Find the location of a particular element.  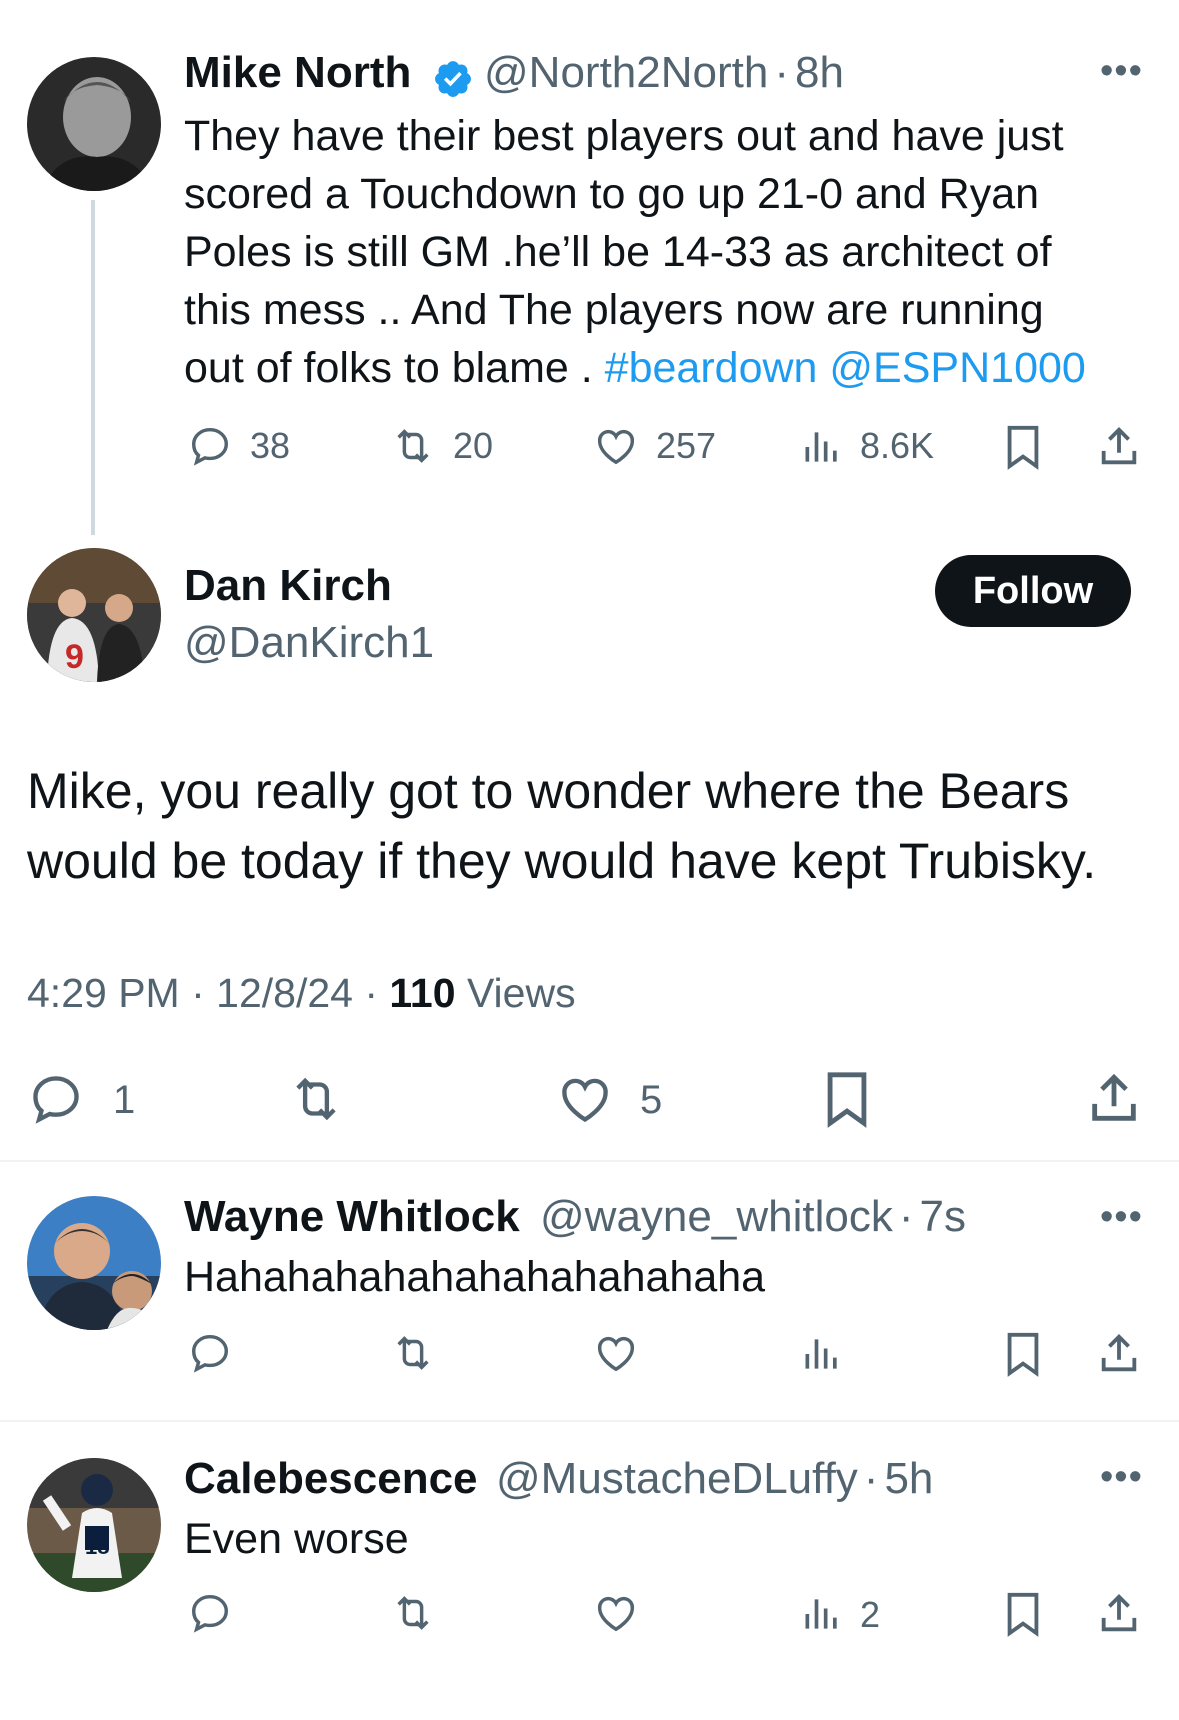

like-count: 257 is located at coordinates (686, 445).